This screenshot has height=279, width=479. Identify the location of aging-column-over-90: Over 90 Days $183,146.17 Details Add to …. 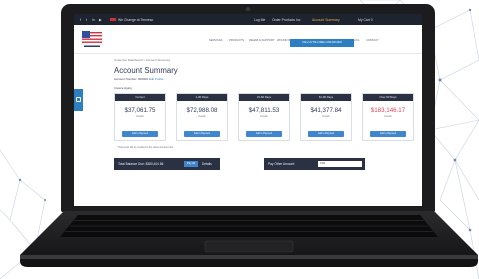
(388, 117).